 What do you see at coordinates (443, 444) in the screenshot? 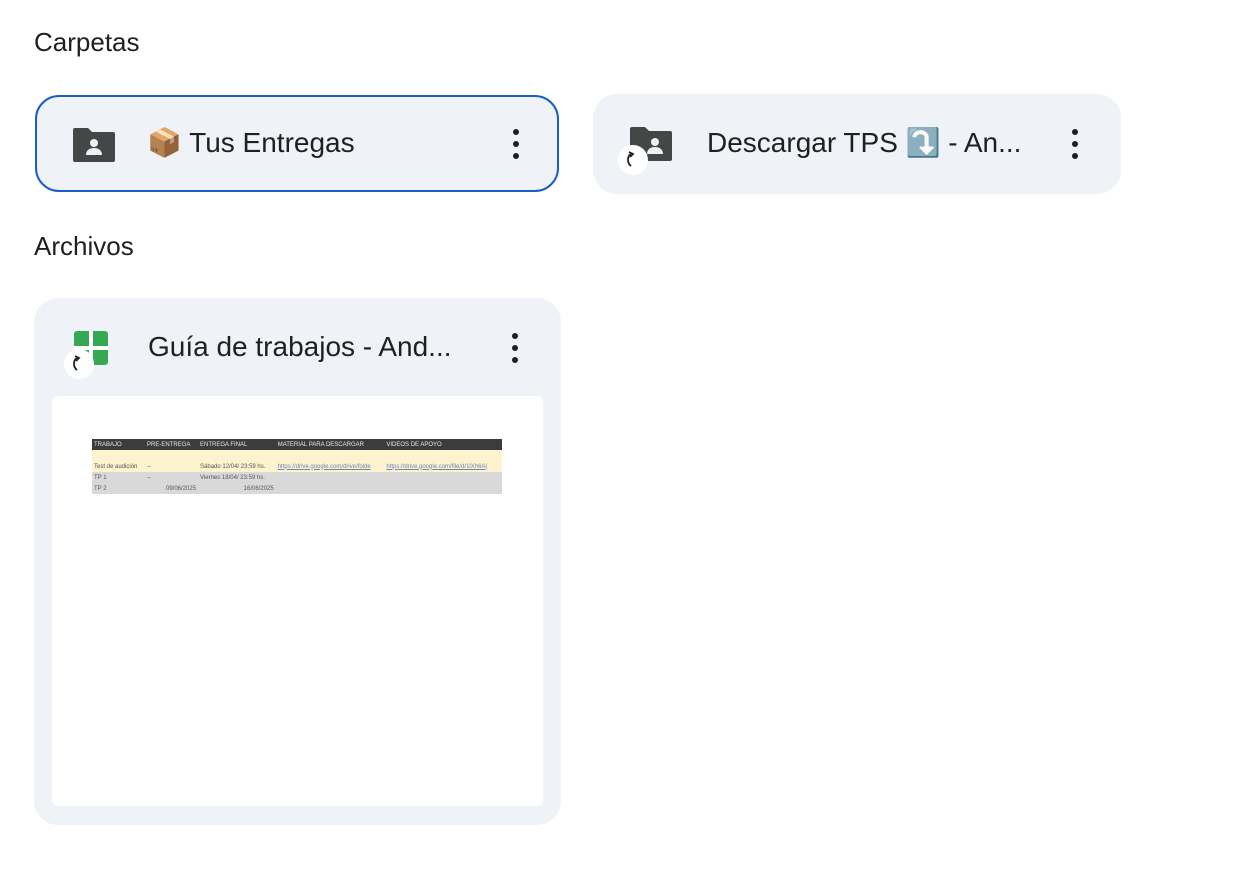
I see `sheet-header-cell: VIDEOS DE APOYO` at bounding box center [443, 444].